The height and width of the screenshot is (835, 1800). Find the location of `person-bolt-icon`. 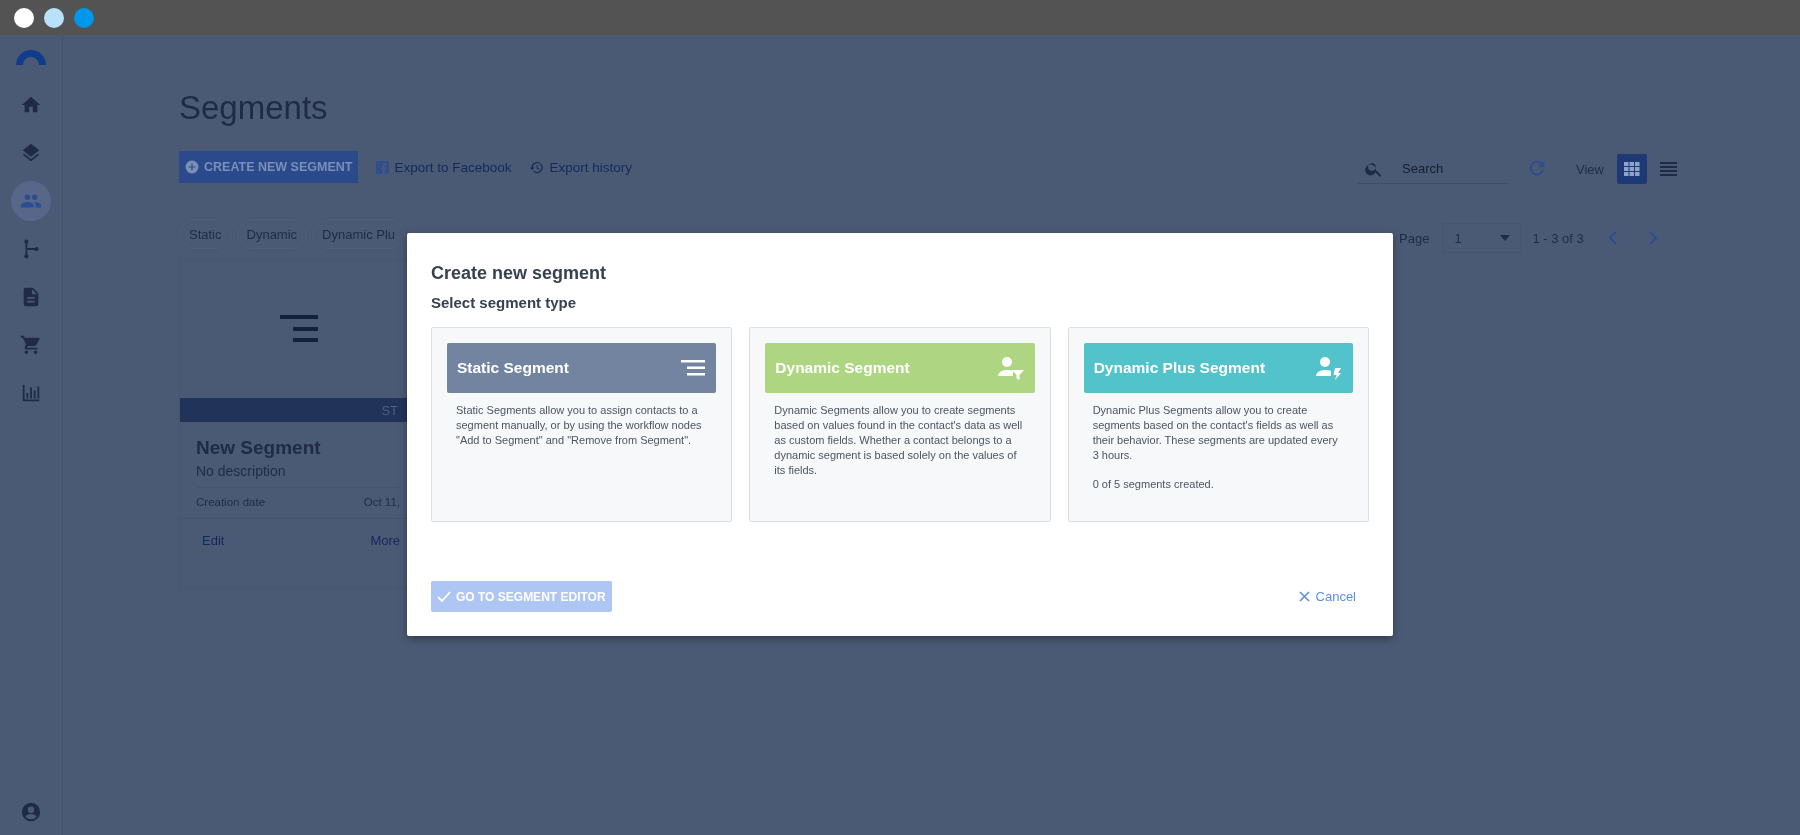

person-bolt-icon is located at coordinates (1329, 368).